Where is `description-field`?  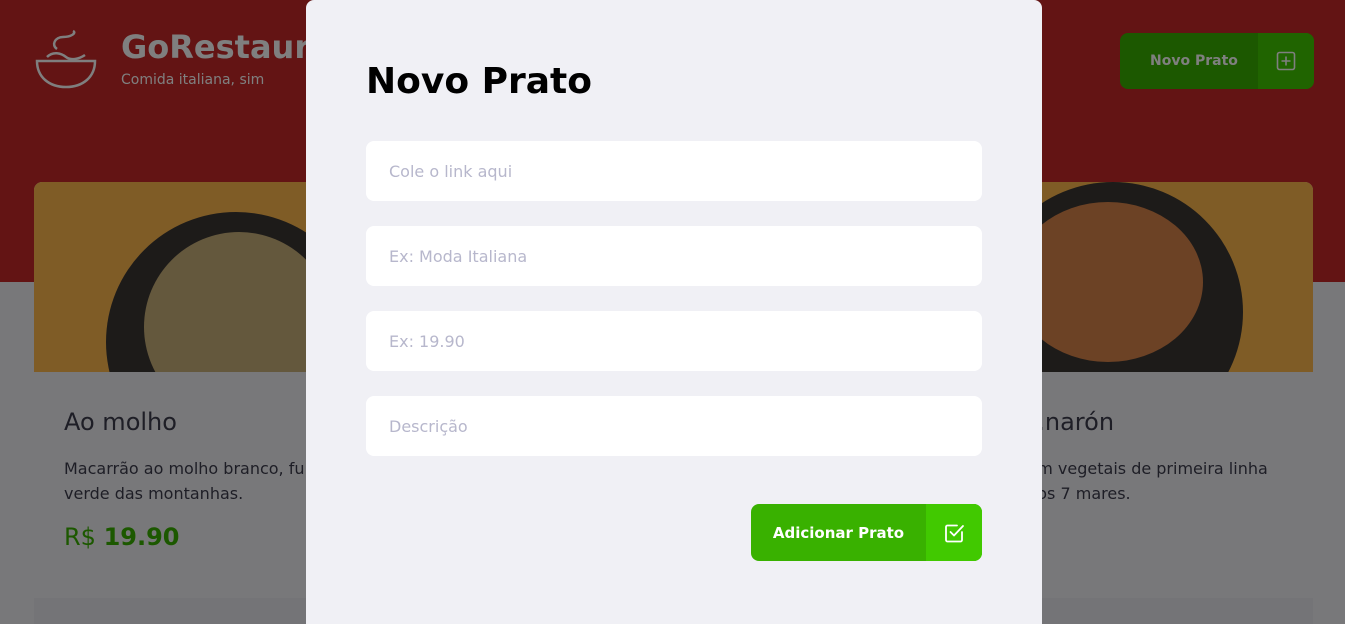 description-field is located at coordinates (674, 426).